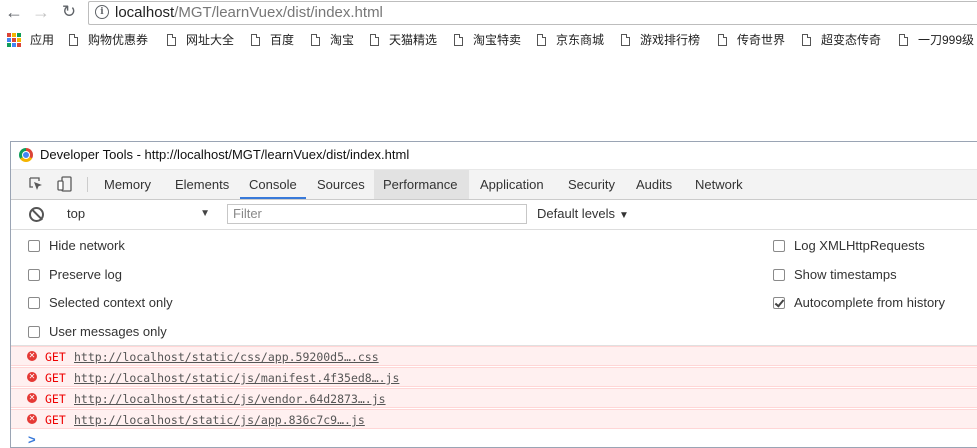 Image resolution: width=977 pixels, height=448 pixels. Describe the element at coordinates (845, 274) in the screenshot. I see `checkbox-label: Show timestamps` at that location.